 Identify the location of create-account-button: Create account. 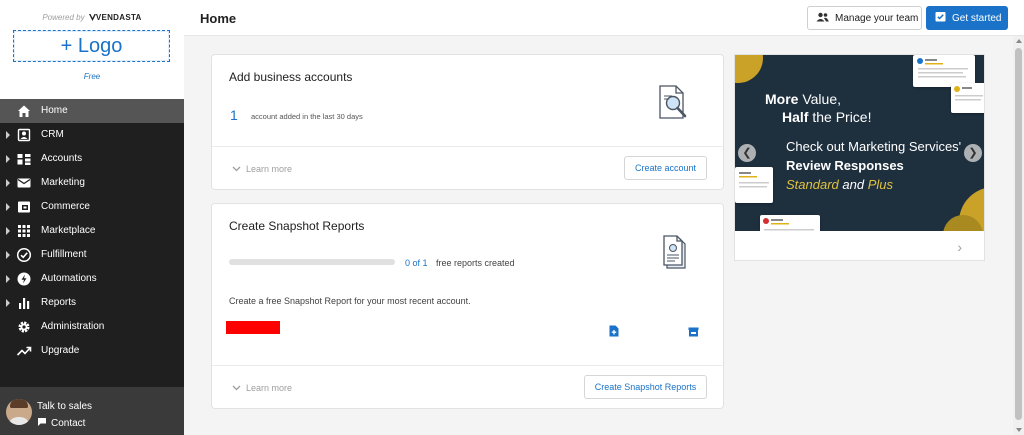
(665, 168).